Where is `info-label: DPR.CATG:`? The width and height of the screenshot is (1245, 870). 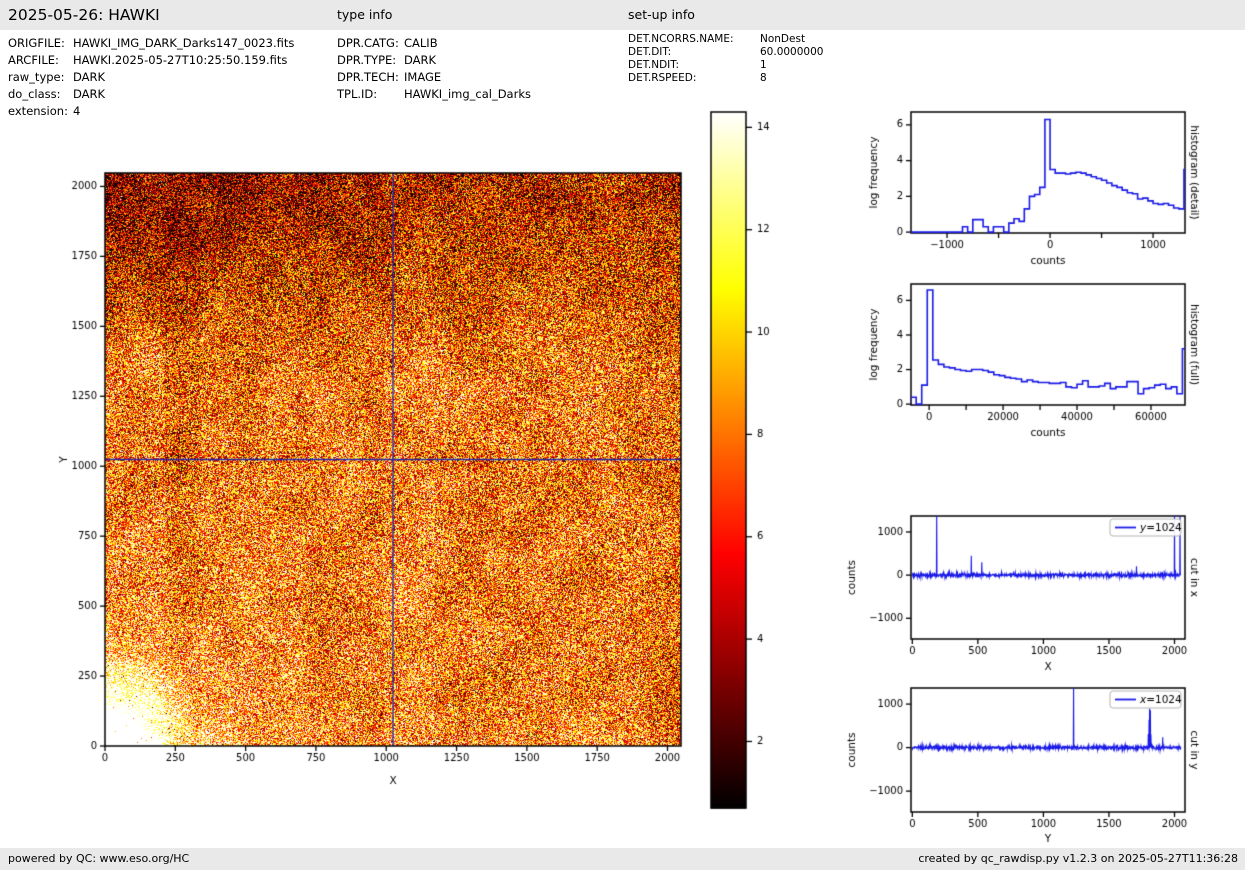 info-label: DPR.CATG: is located at coordinates (368, 43).